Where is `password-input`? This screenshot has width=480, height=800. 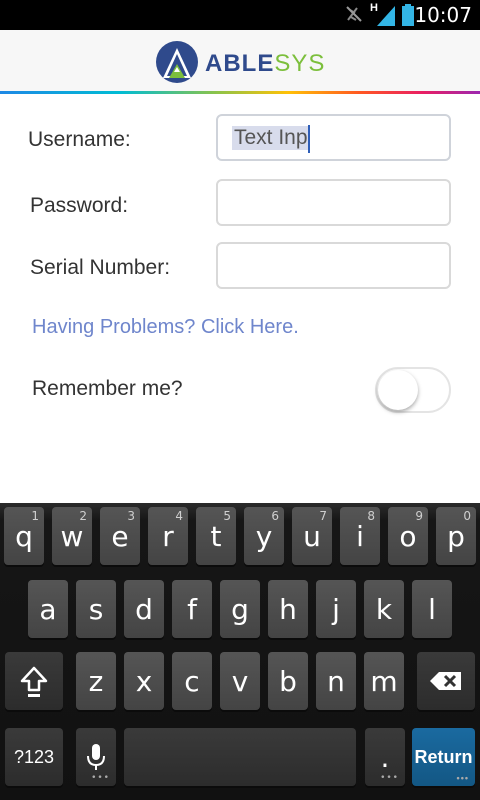
password-input is located at coordinates (333, 202).